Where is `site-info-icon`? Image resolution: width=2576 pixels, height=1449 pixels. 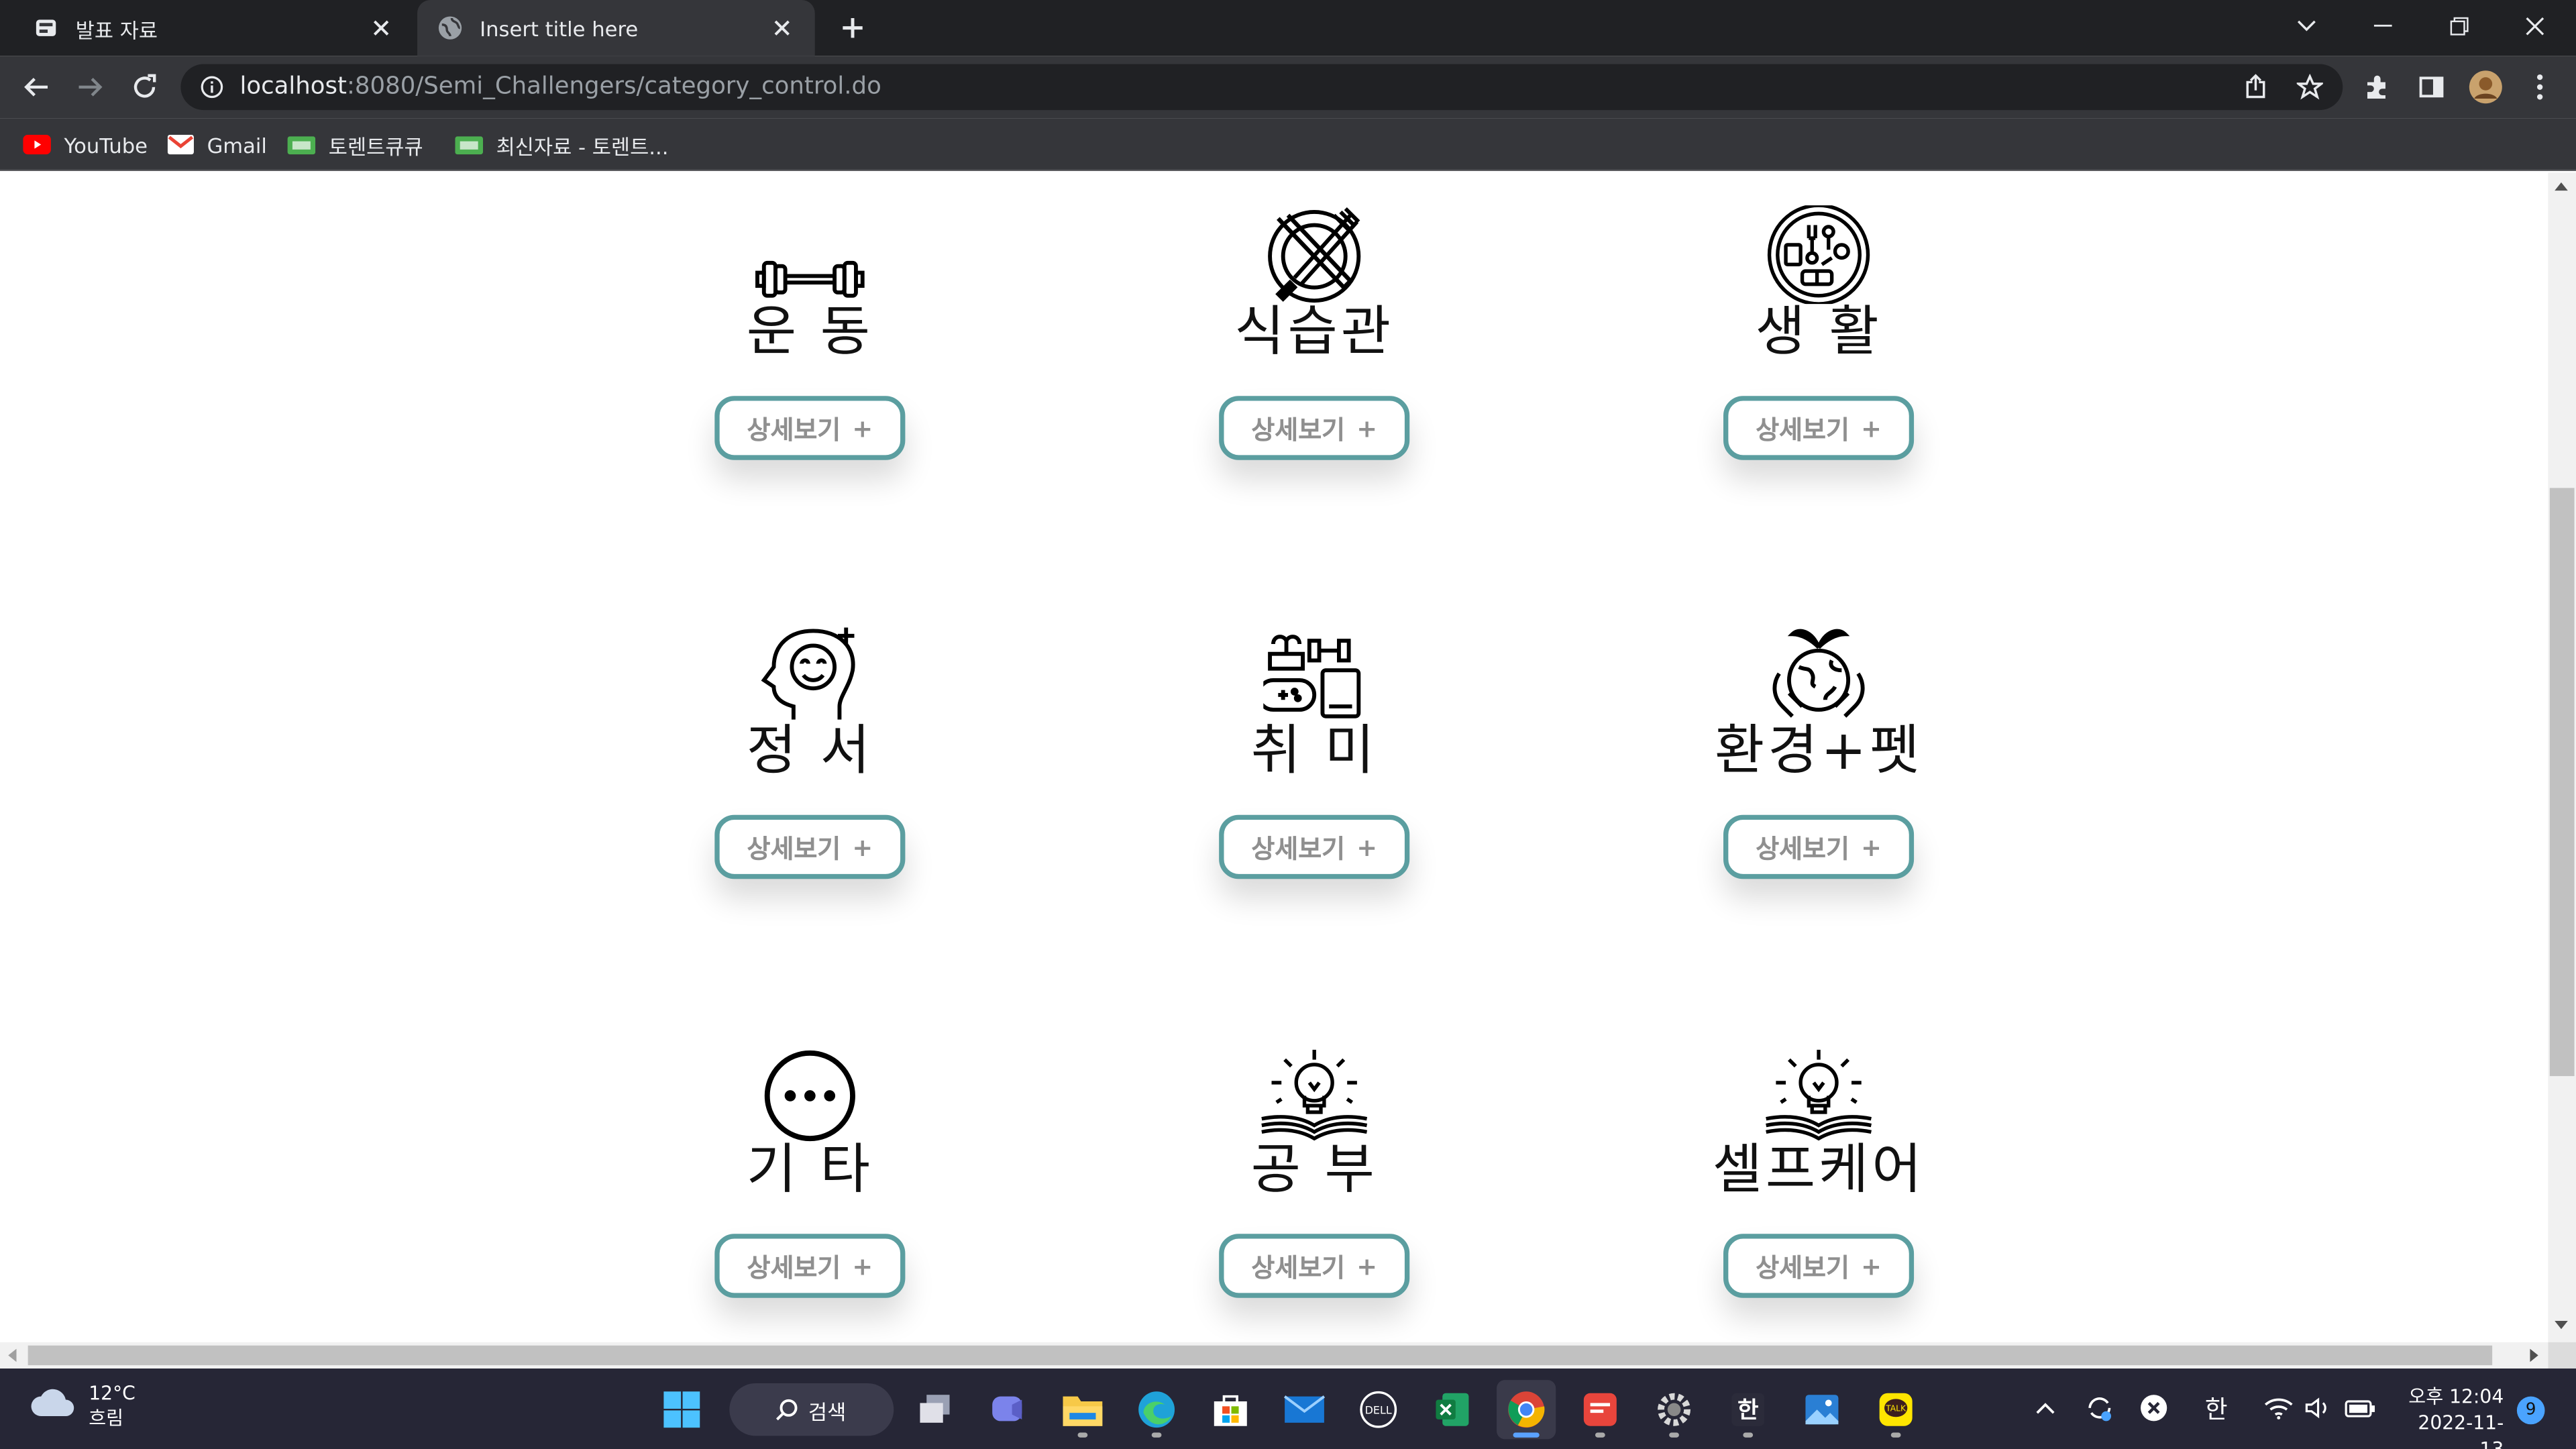 site-info-icon is located at coordinates (212, 87).